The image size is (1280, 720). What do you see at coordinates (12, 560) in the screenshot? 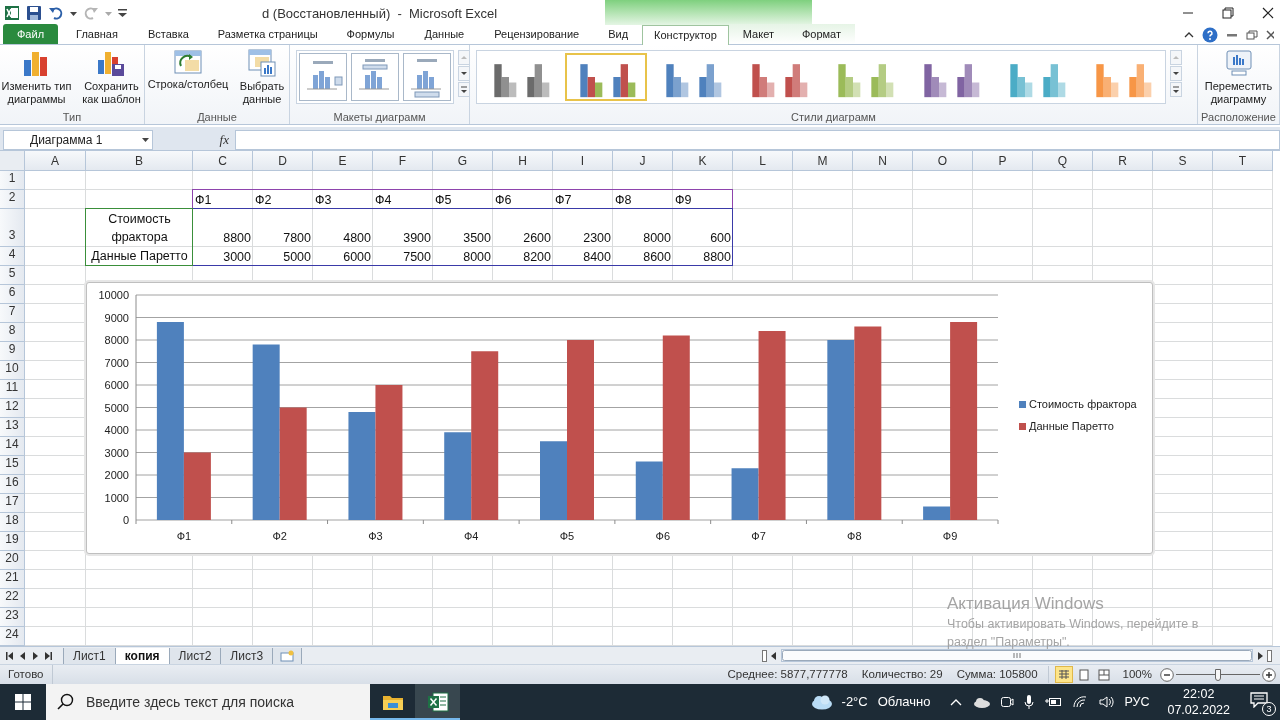
I see `row-header: 20` at bounding box center [12, 560].